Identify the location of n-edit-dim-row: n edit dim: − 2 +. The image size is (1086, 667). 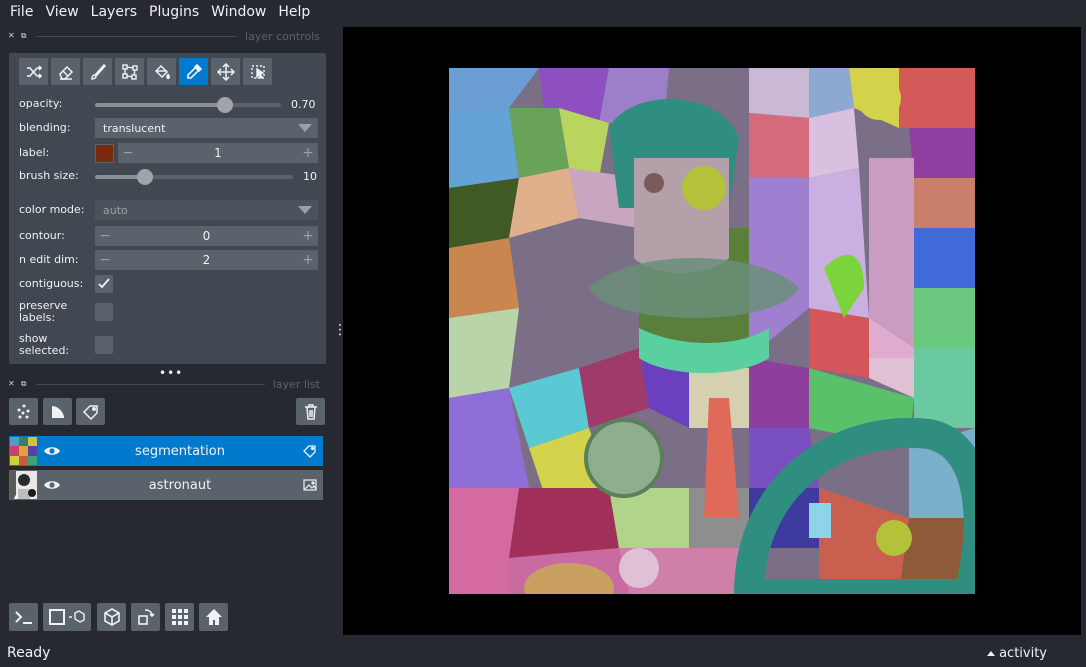
(169, 260).